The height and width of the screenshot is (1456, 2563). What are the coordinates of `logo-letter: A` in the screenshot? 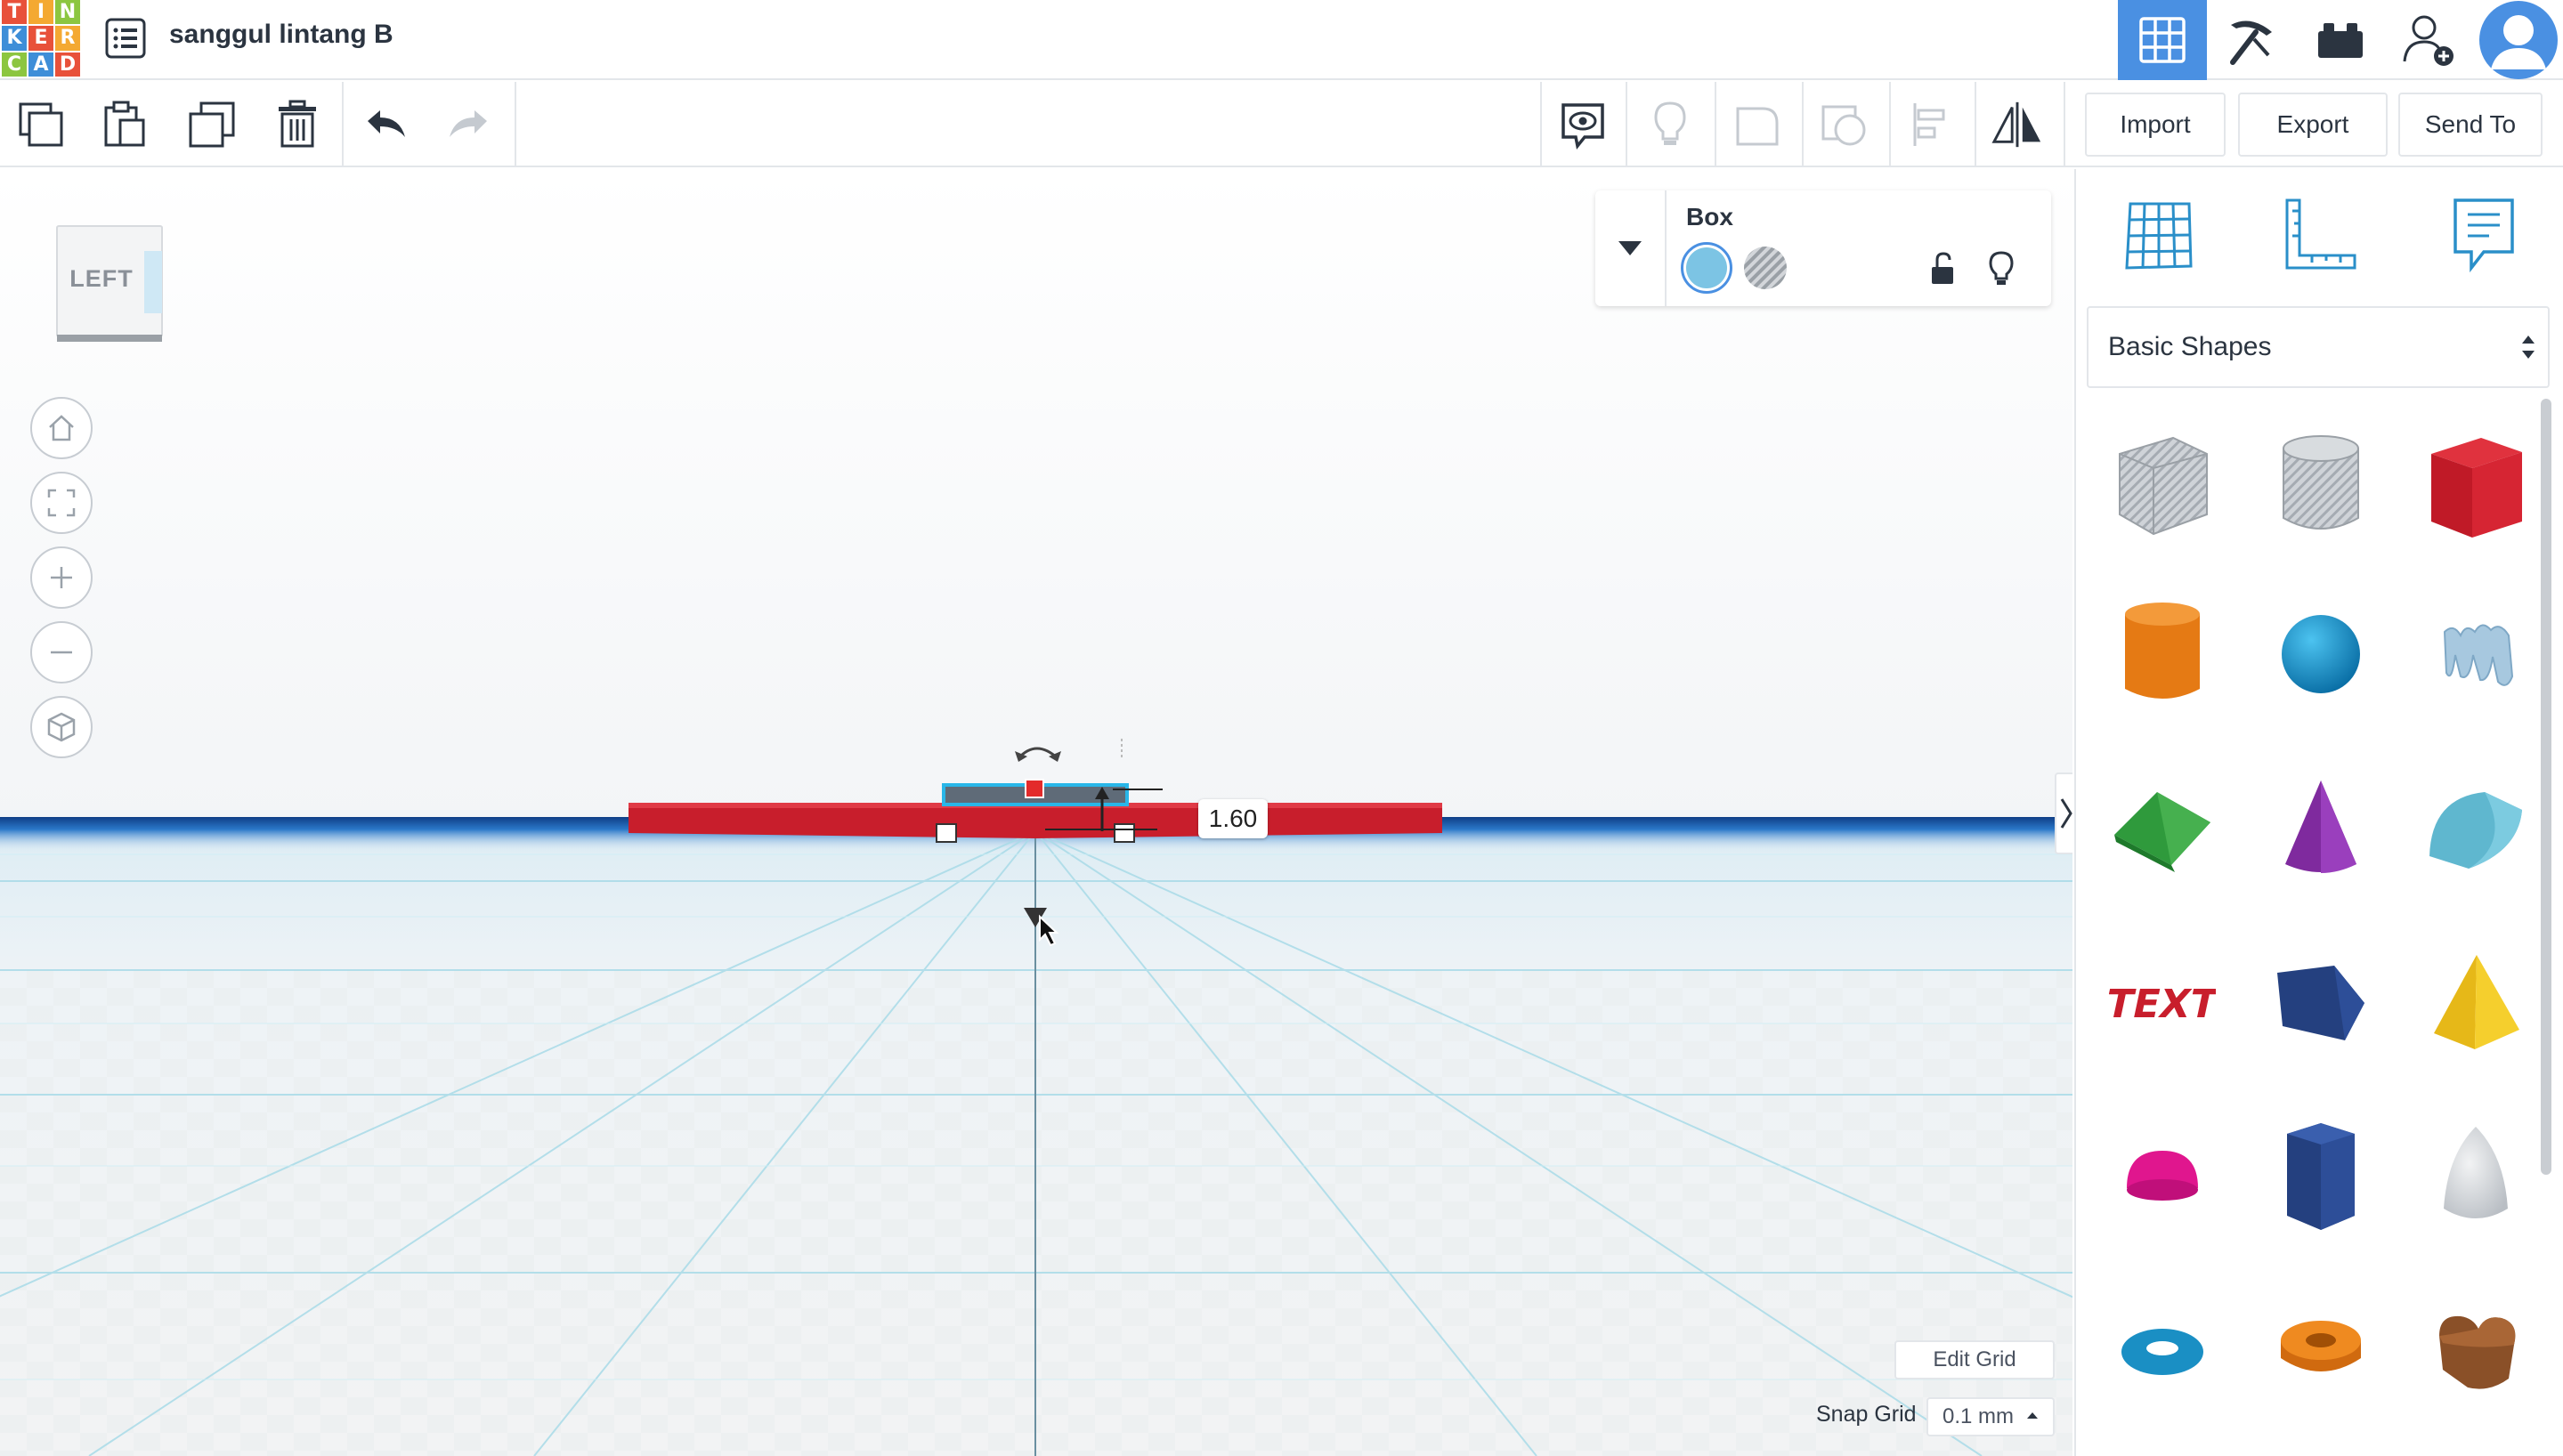 It's located at (40, 64).